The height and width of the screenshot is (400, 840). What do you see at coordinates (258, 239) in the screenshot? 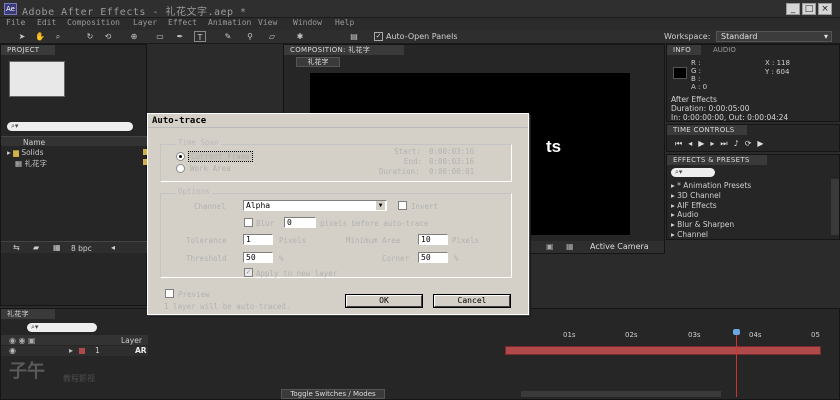
I see `tolerance-input: 1` at bounding box center [258, 239].